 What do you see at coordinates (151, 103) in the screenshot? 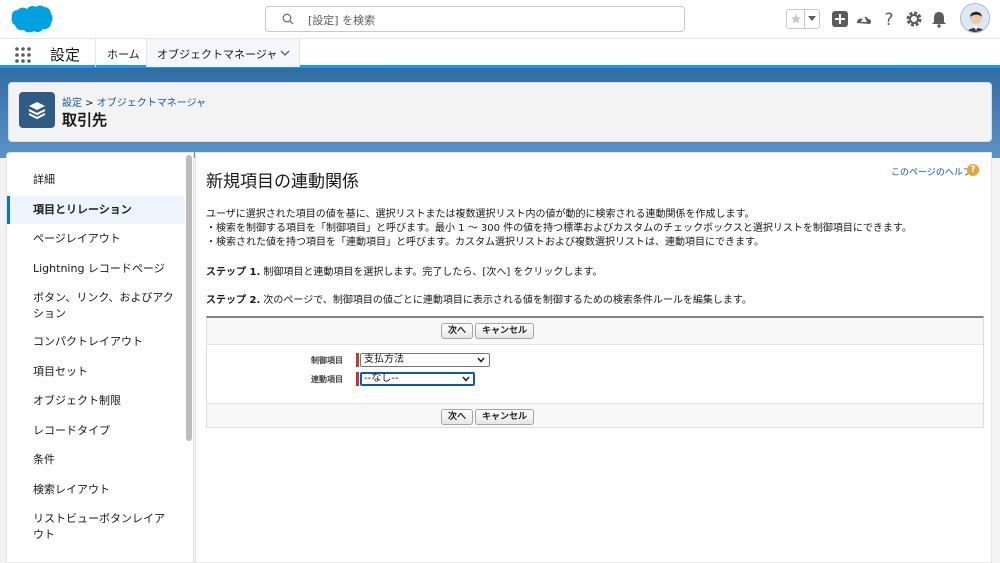
I see `breadcrumb-object-manager-link: オブジェクトマネージャ` at bounding box center [151, 103].